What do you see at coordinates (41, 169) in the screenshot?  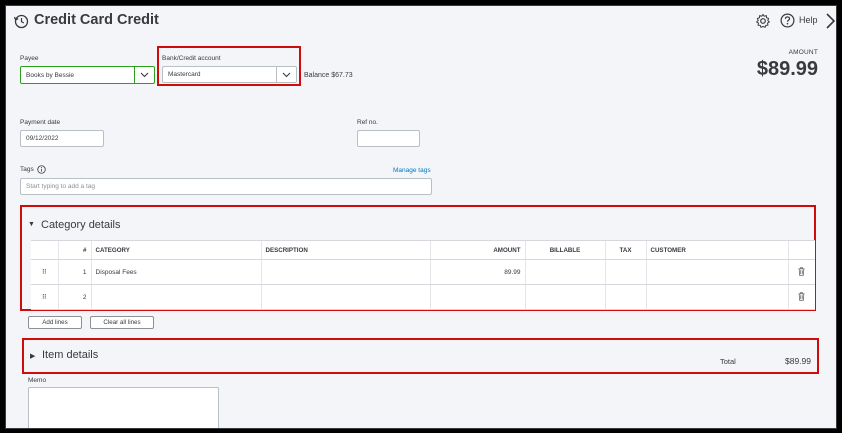 I see `info-circle-icon` at bounding box center [41, 169].